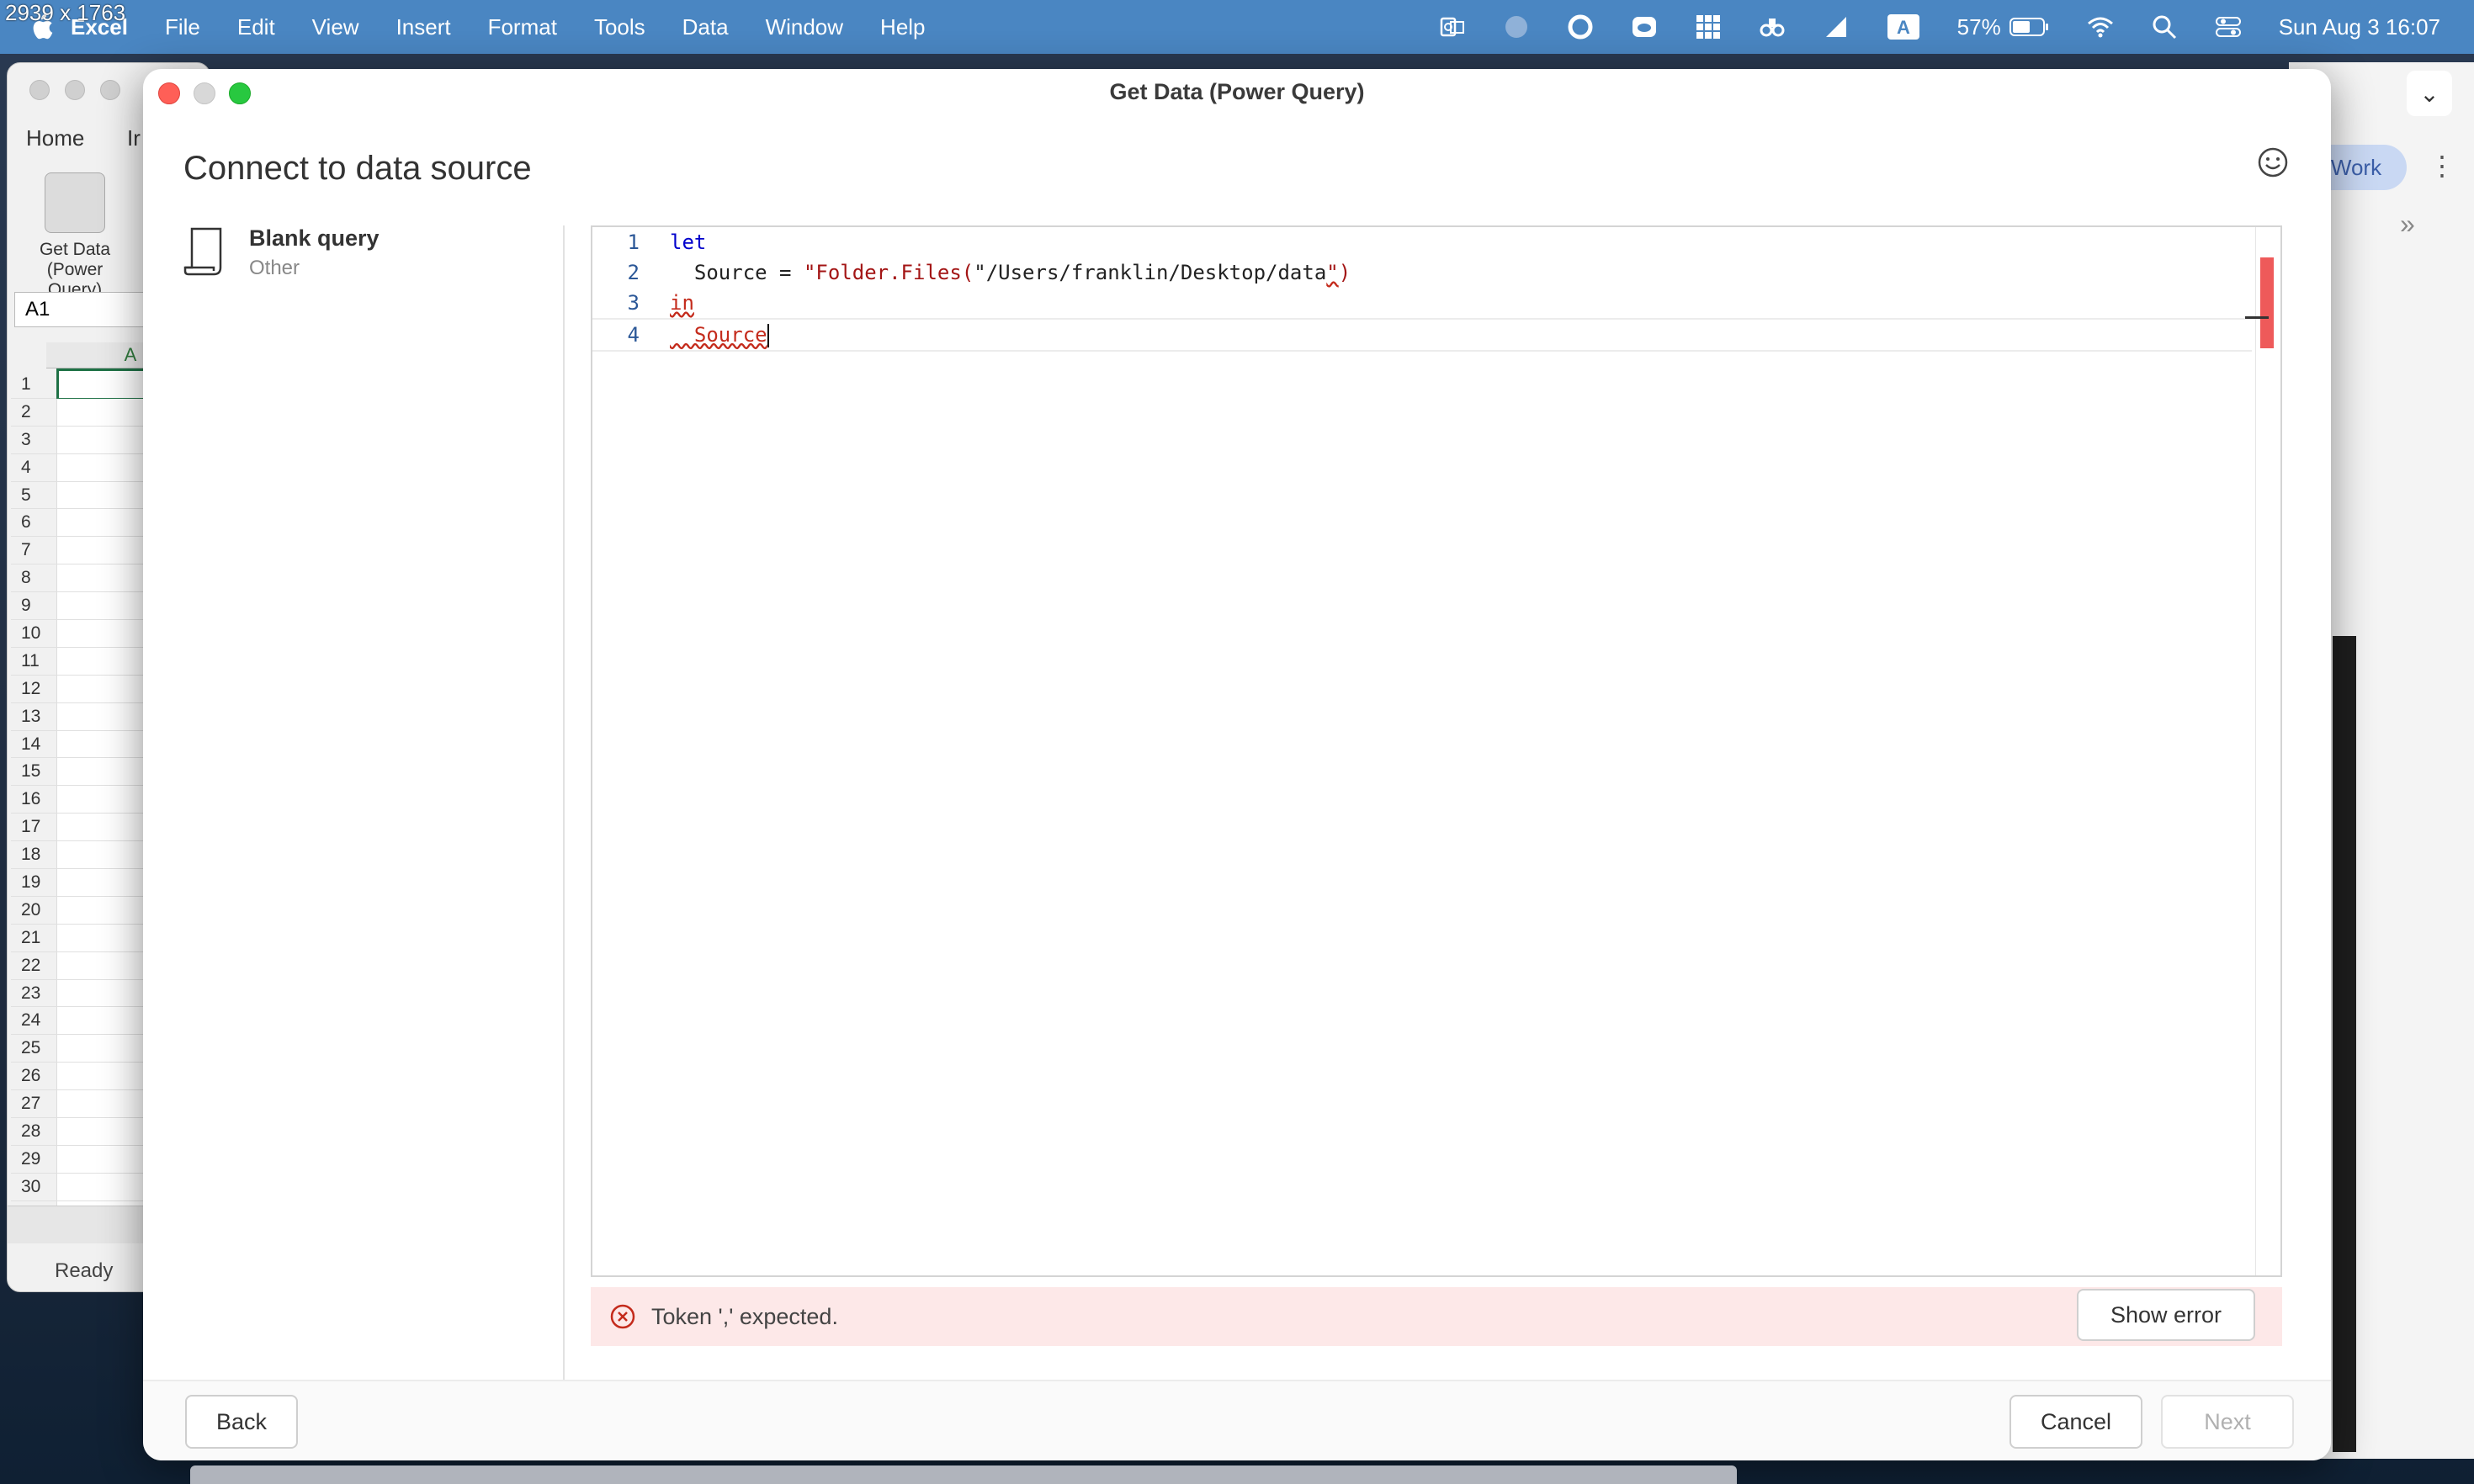  Describe the element at coordinates (74, 236) in the screenshot. I see `get-data-button: Get Data (Power Query)` at that location.